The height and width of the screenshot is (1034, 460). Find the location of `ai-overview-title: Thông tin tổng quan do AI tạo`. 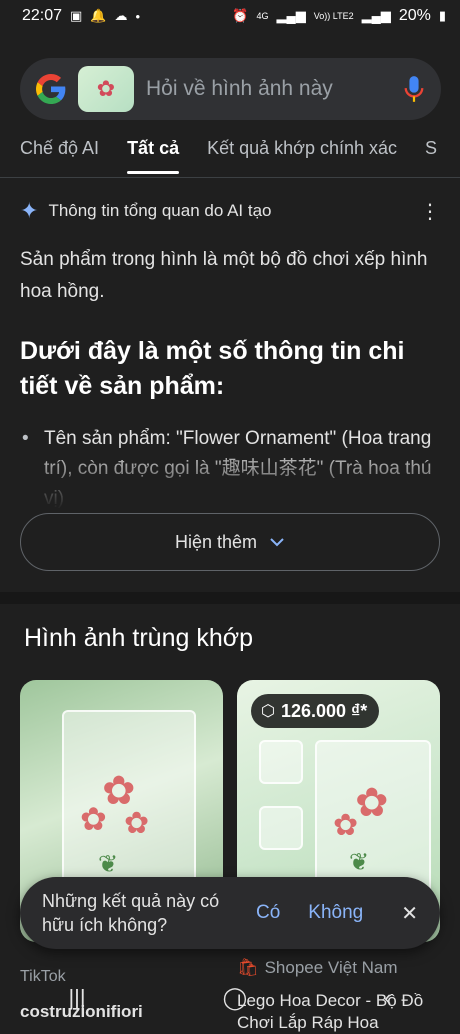

ai-overview-title: Thông tin tổng quan do AI tạo is located at coordinates (160, 210).